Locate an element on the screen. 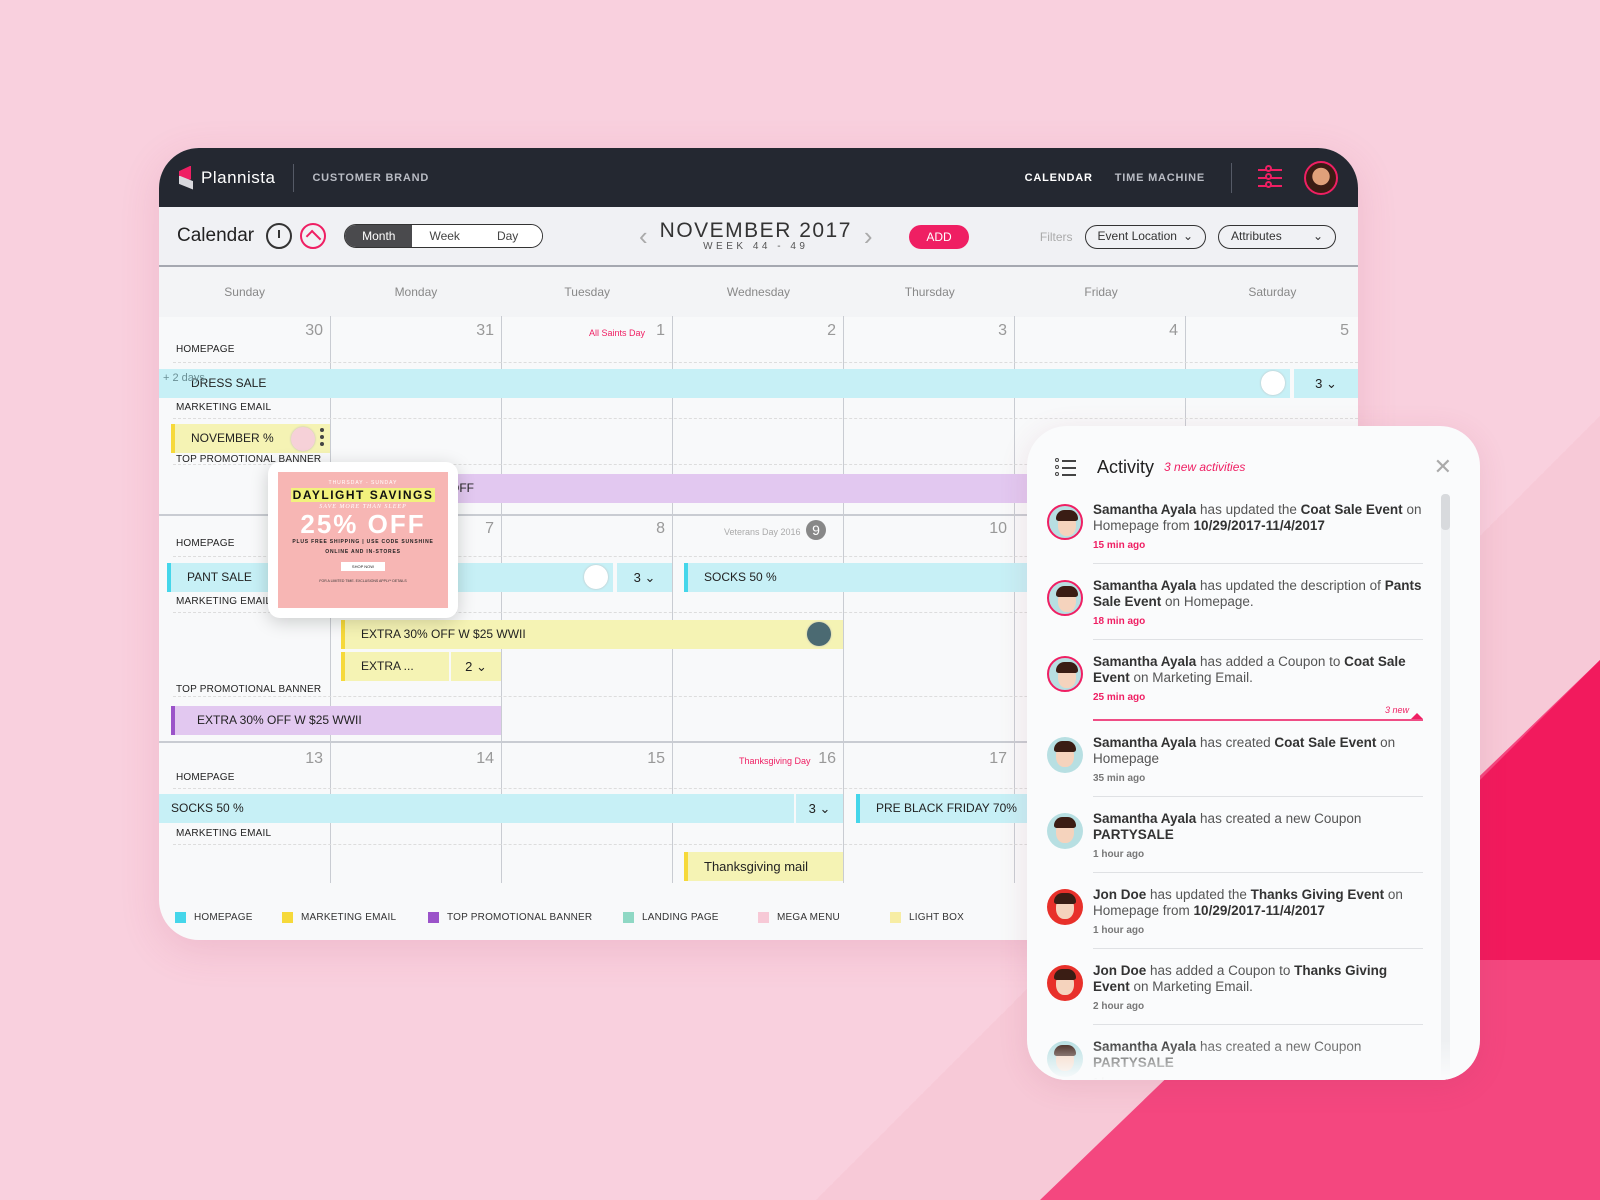  day-number: 31 is located at coordinates (479, 331).